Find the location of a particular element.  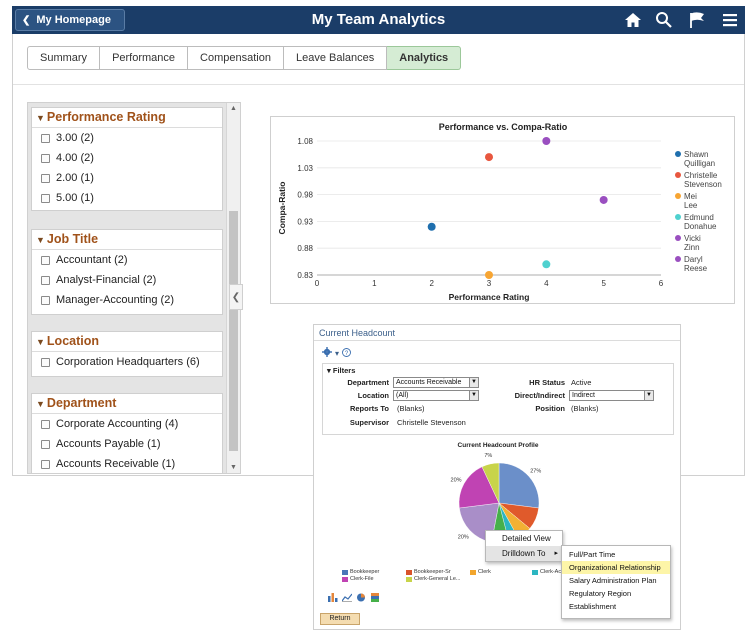

scrollbar-thumb is located at coordinates (233, 331).